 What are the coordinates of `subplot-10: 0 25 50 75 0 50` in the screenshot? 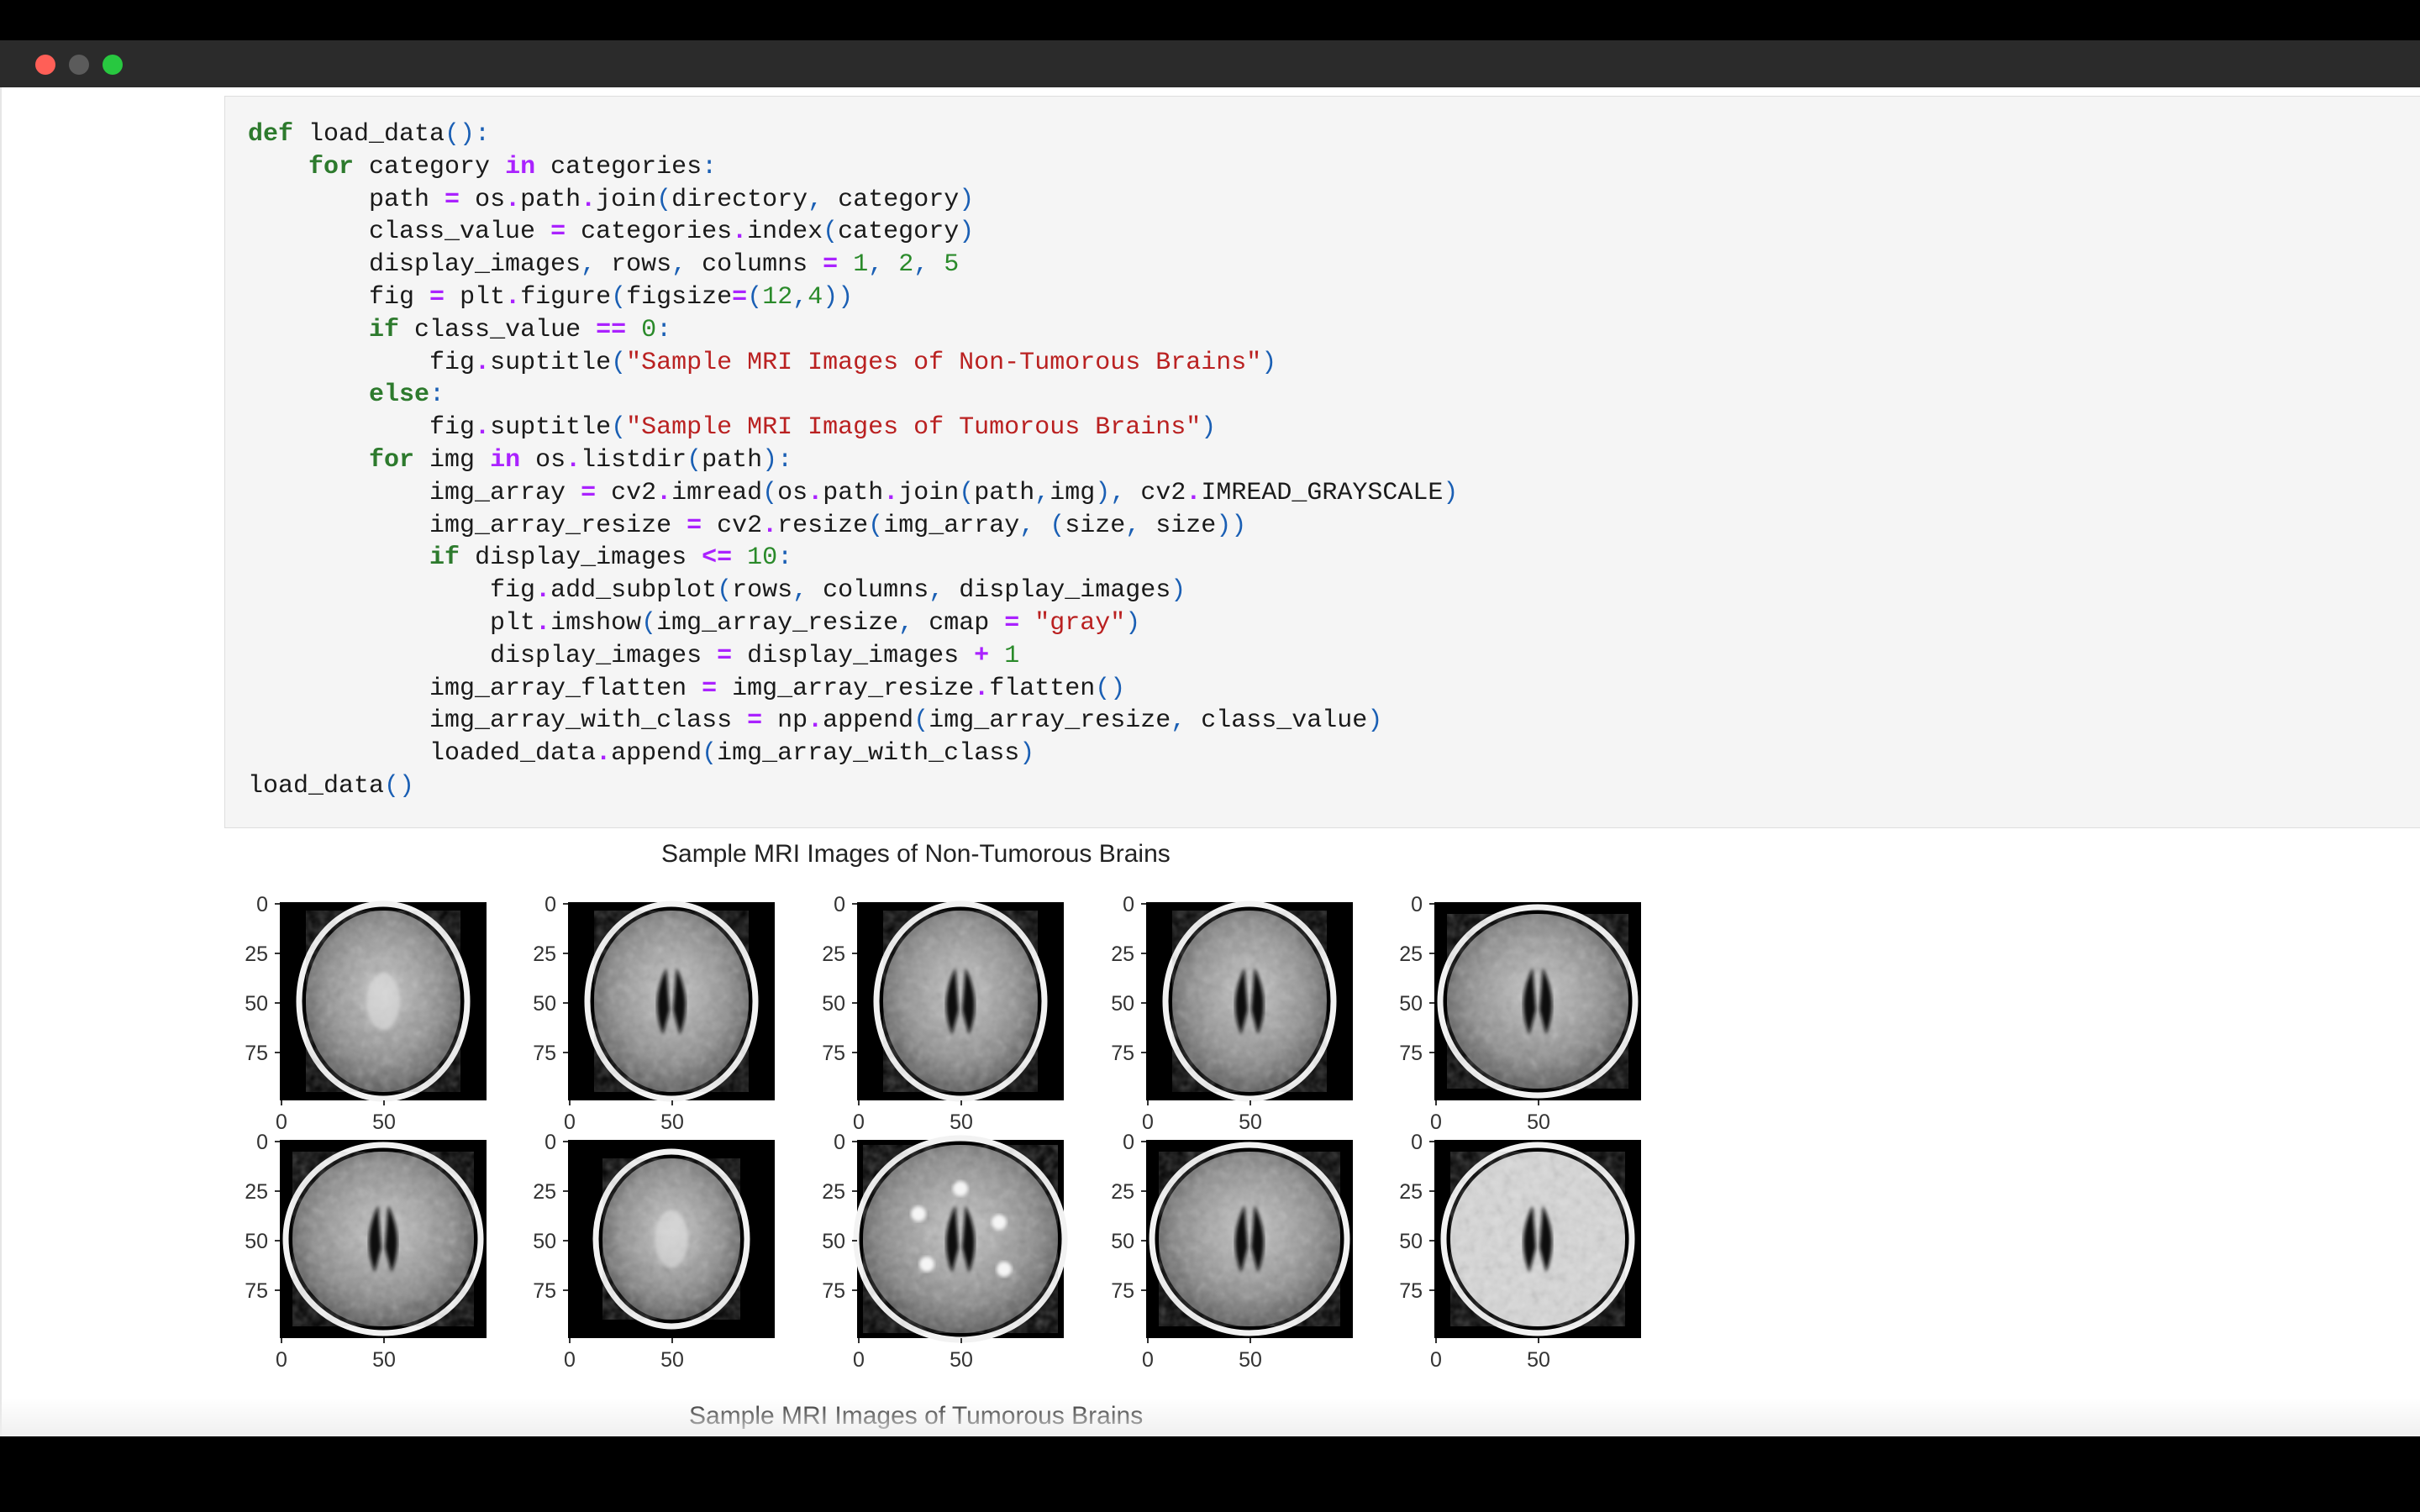 It's located at (1520, 1251).